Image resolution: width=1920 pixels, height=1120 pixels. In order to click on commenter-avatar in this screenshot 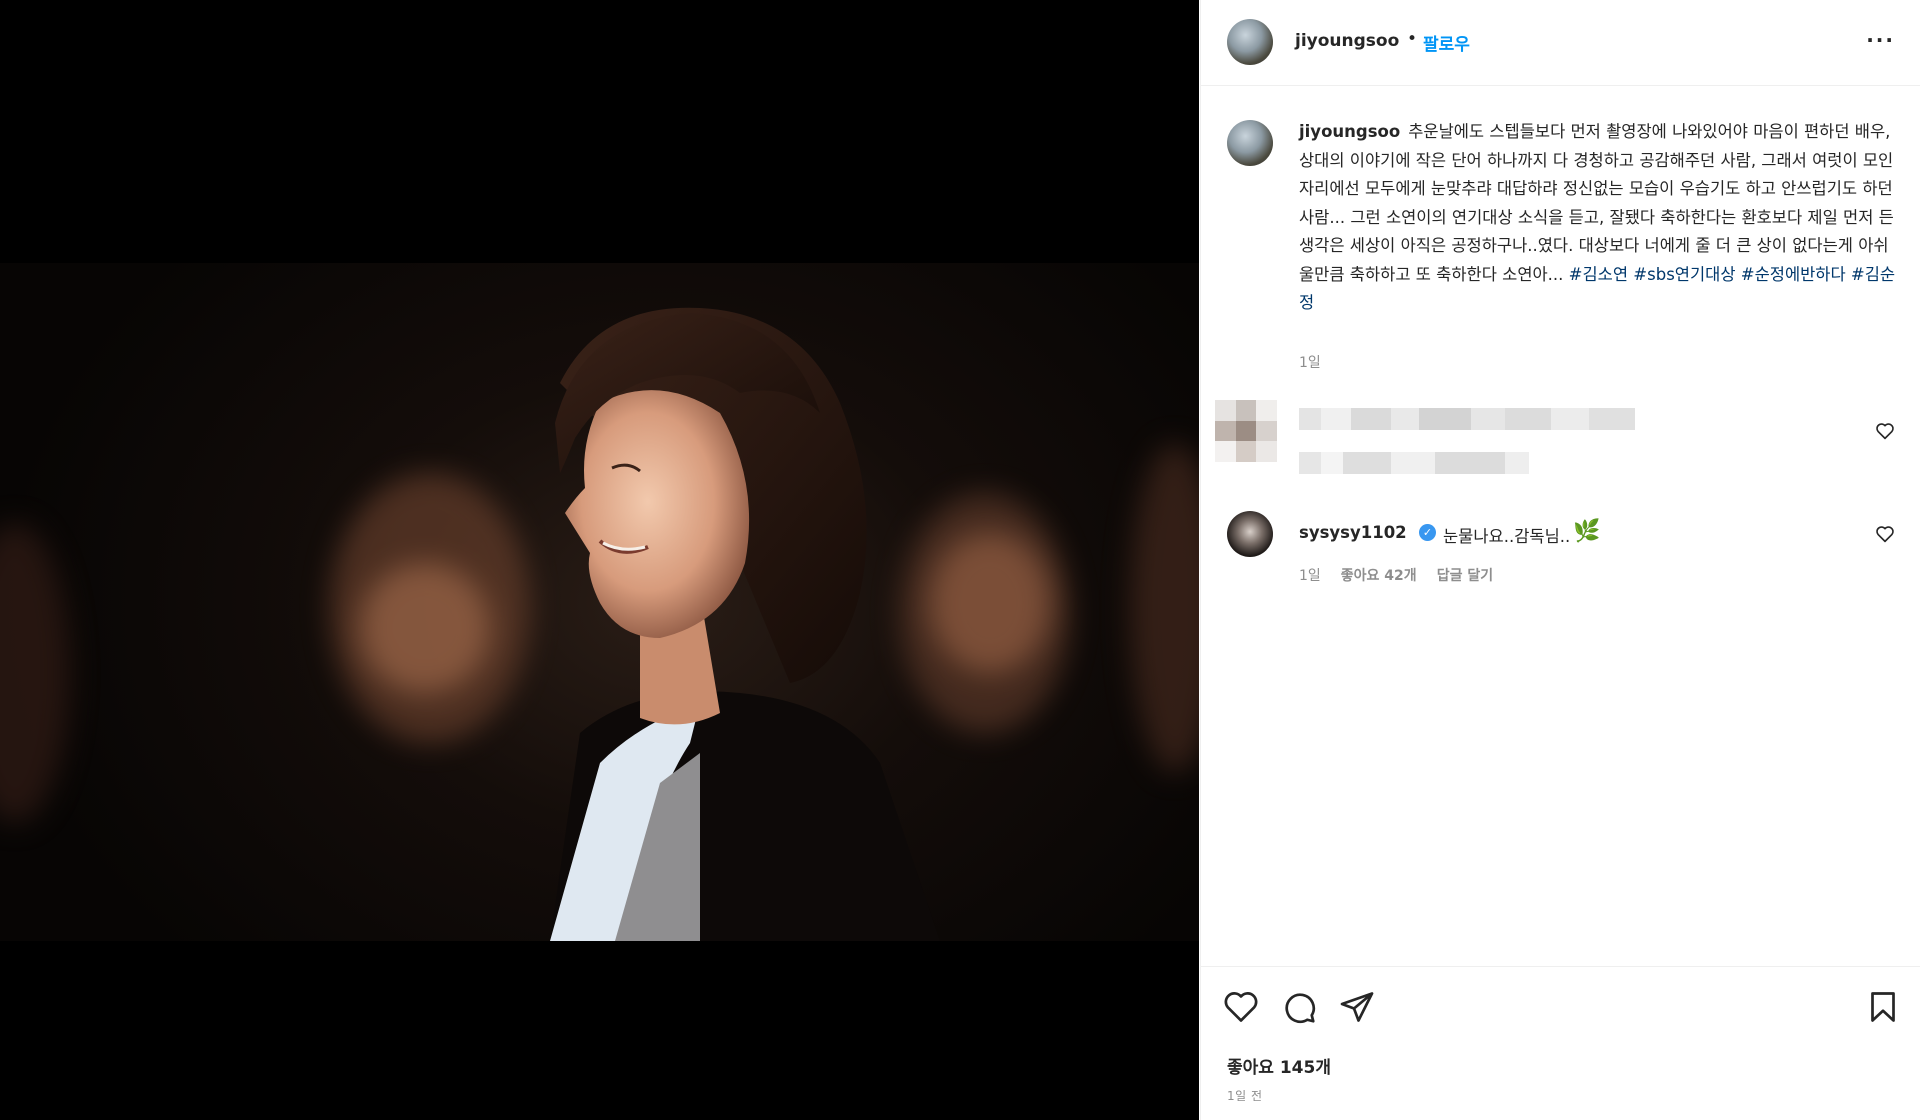, I will do `click(1250, 534)`.